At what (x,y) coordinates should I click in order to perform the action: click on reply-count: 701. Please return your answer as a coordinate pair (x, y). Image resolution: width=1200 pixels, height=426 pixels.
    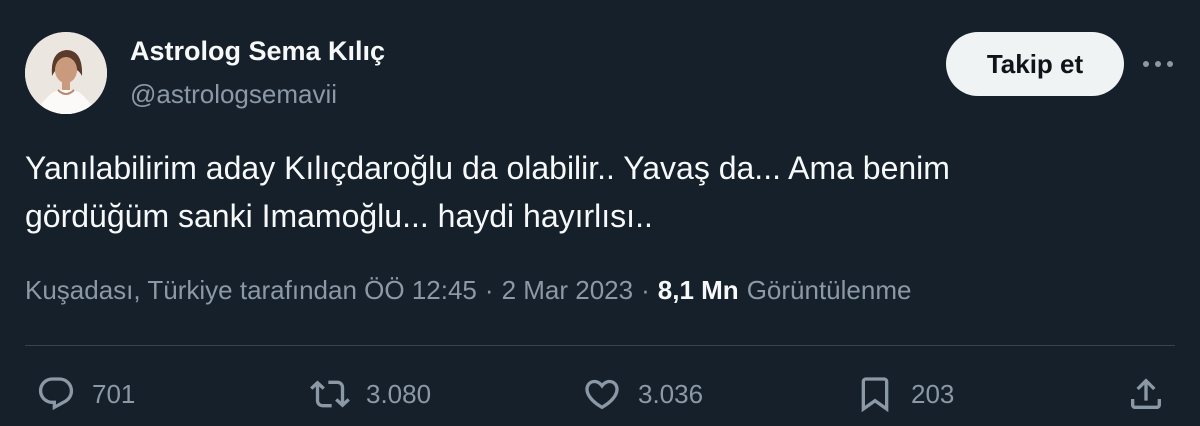
    Looking at the image, I should click on (114, 393).